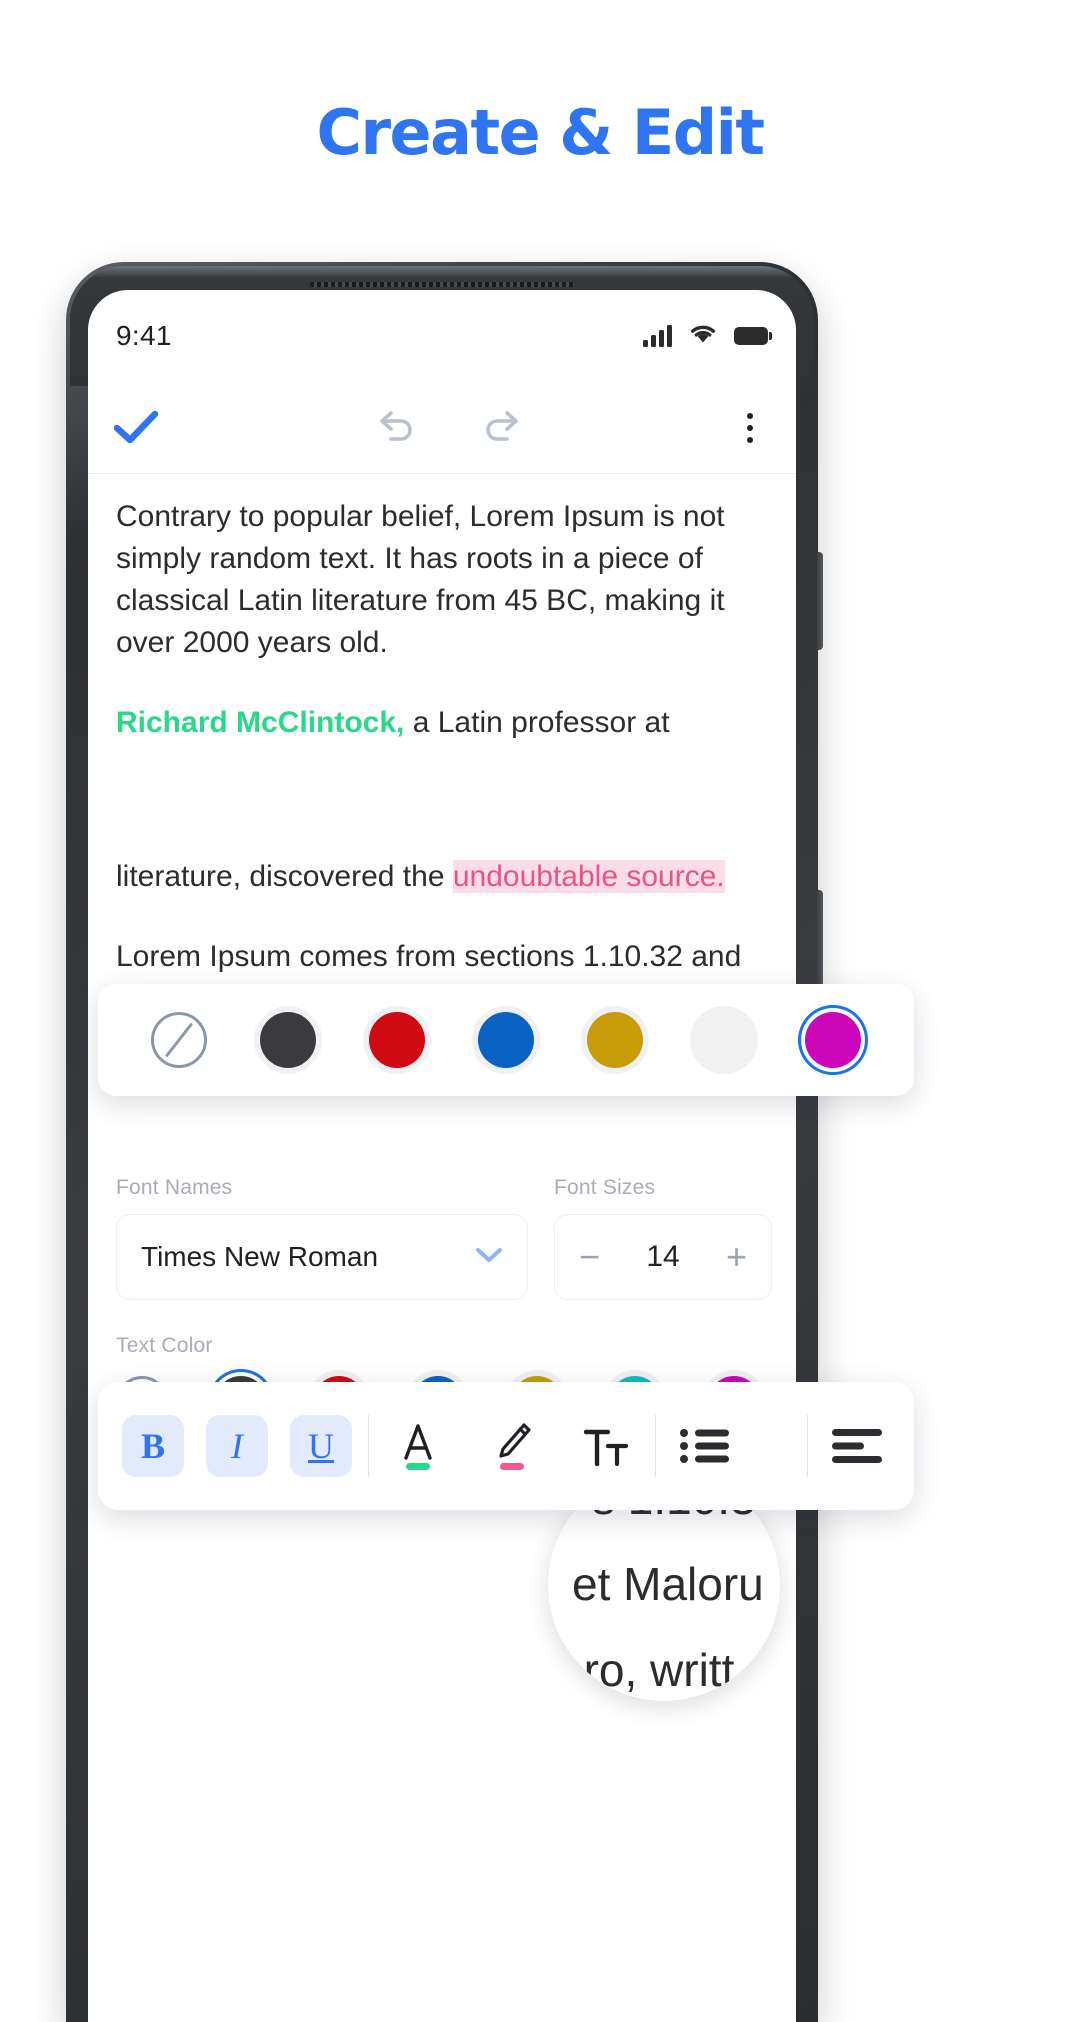 Image resolution: width=1080 pixels, height=2022 pixels. Describe the element at coordinates (657, 336) in the screenshot. I see `cellular-signal-icon` at that location.